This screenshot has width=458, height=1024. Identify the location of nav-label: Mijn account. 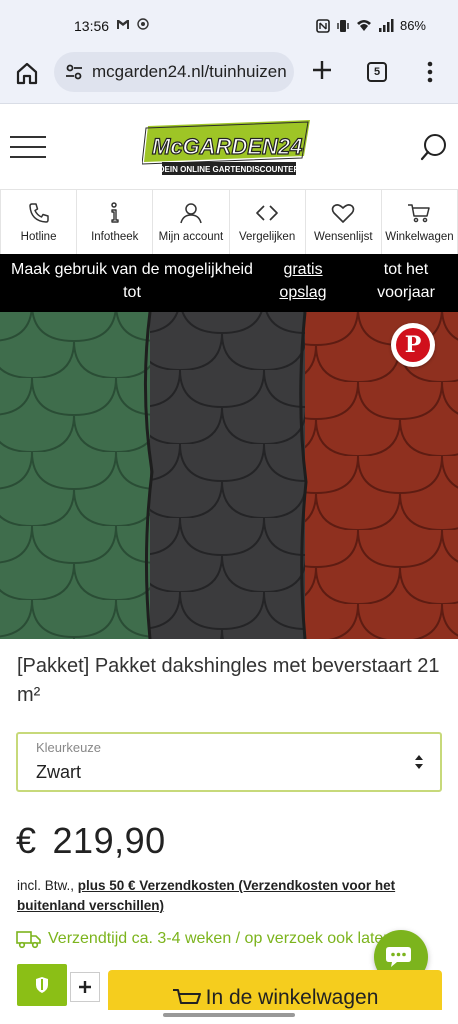
(191, 237).